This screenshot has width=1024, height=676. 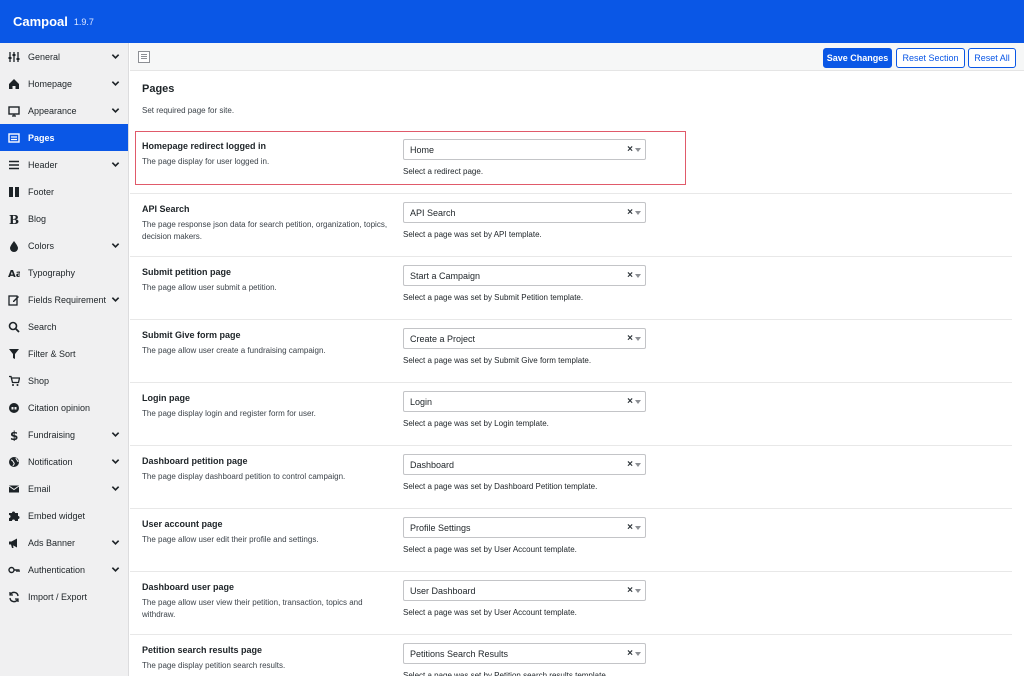 I want to click on page-select: Start a Campaign ×, so click(x=524, y=275).